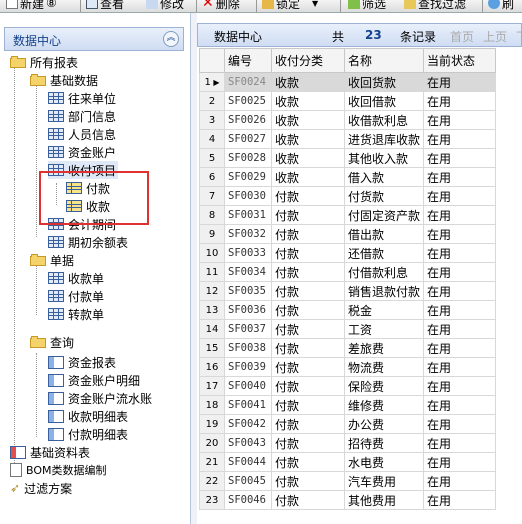 Image resolution: width=522 pixels, height=524 pixels. Describe the element at coordinates (212, 424) in the screenshot. I see `row-number-cell: 19` at that location.